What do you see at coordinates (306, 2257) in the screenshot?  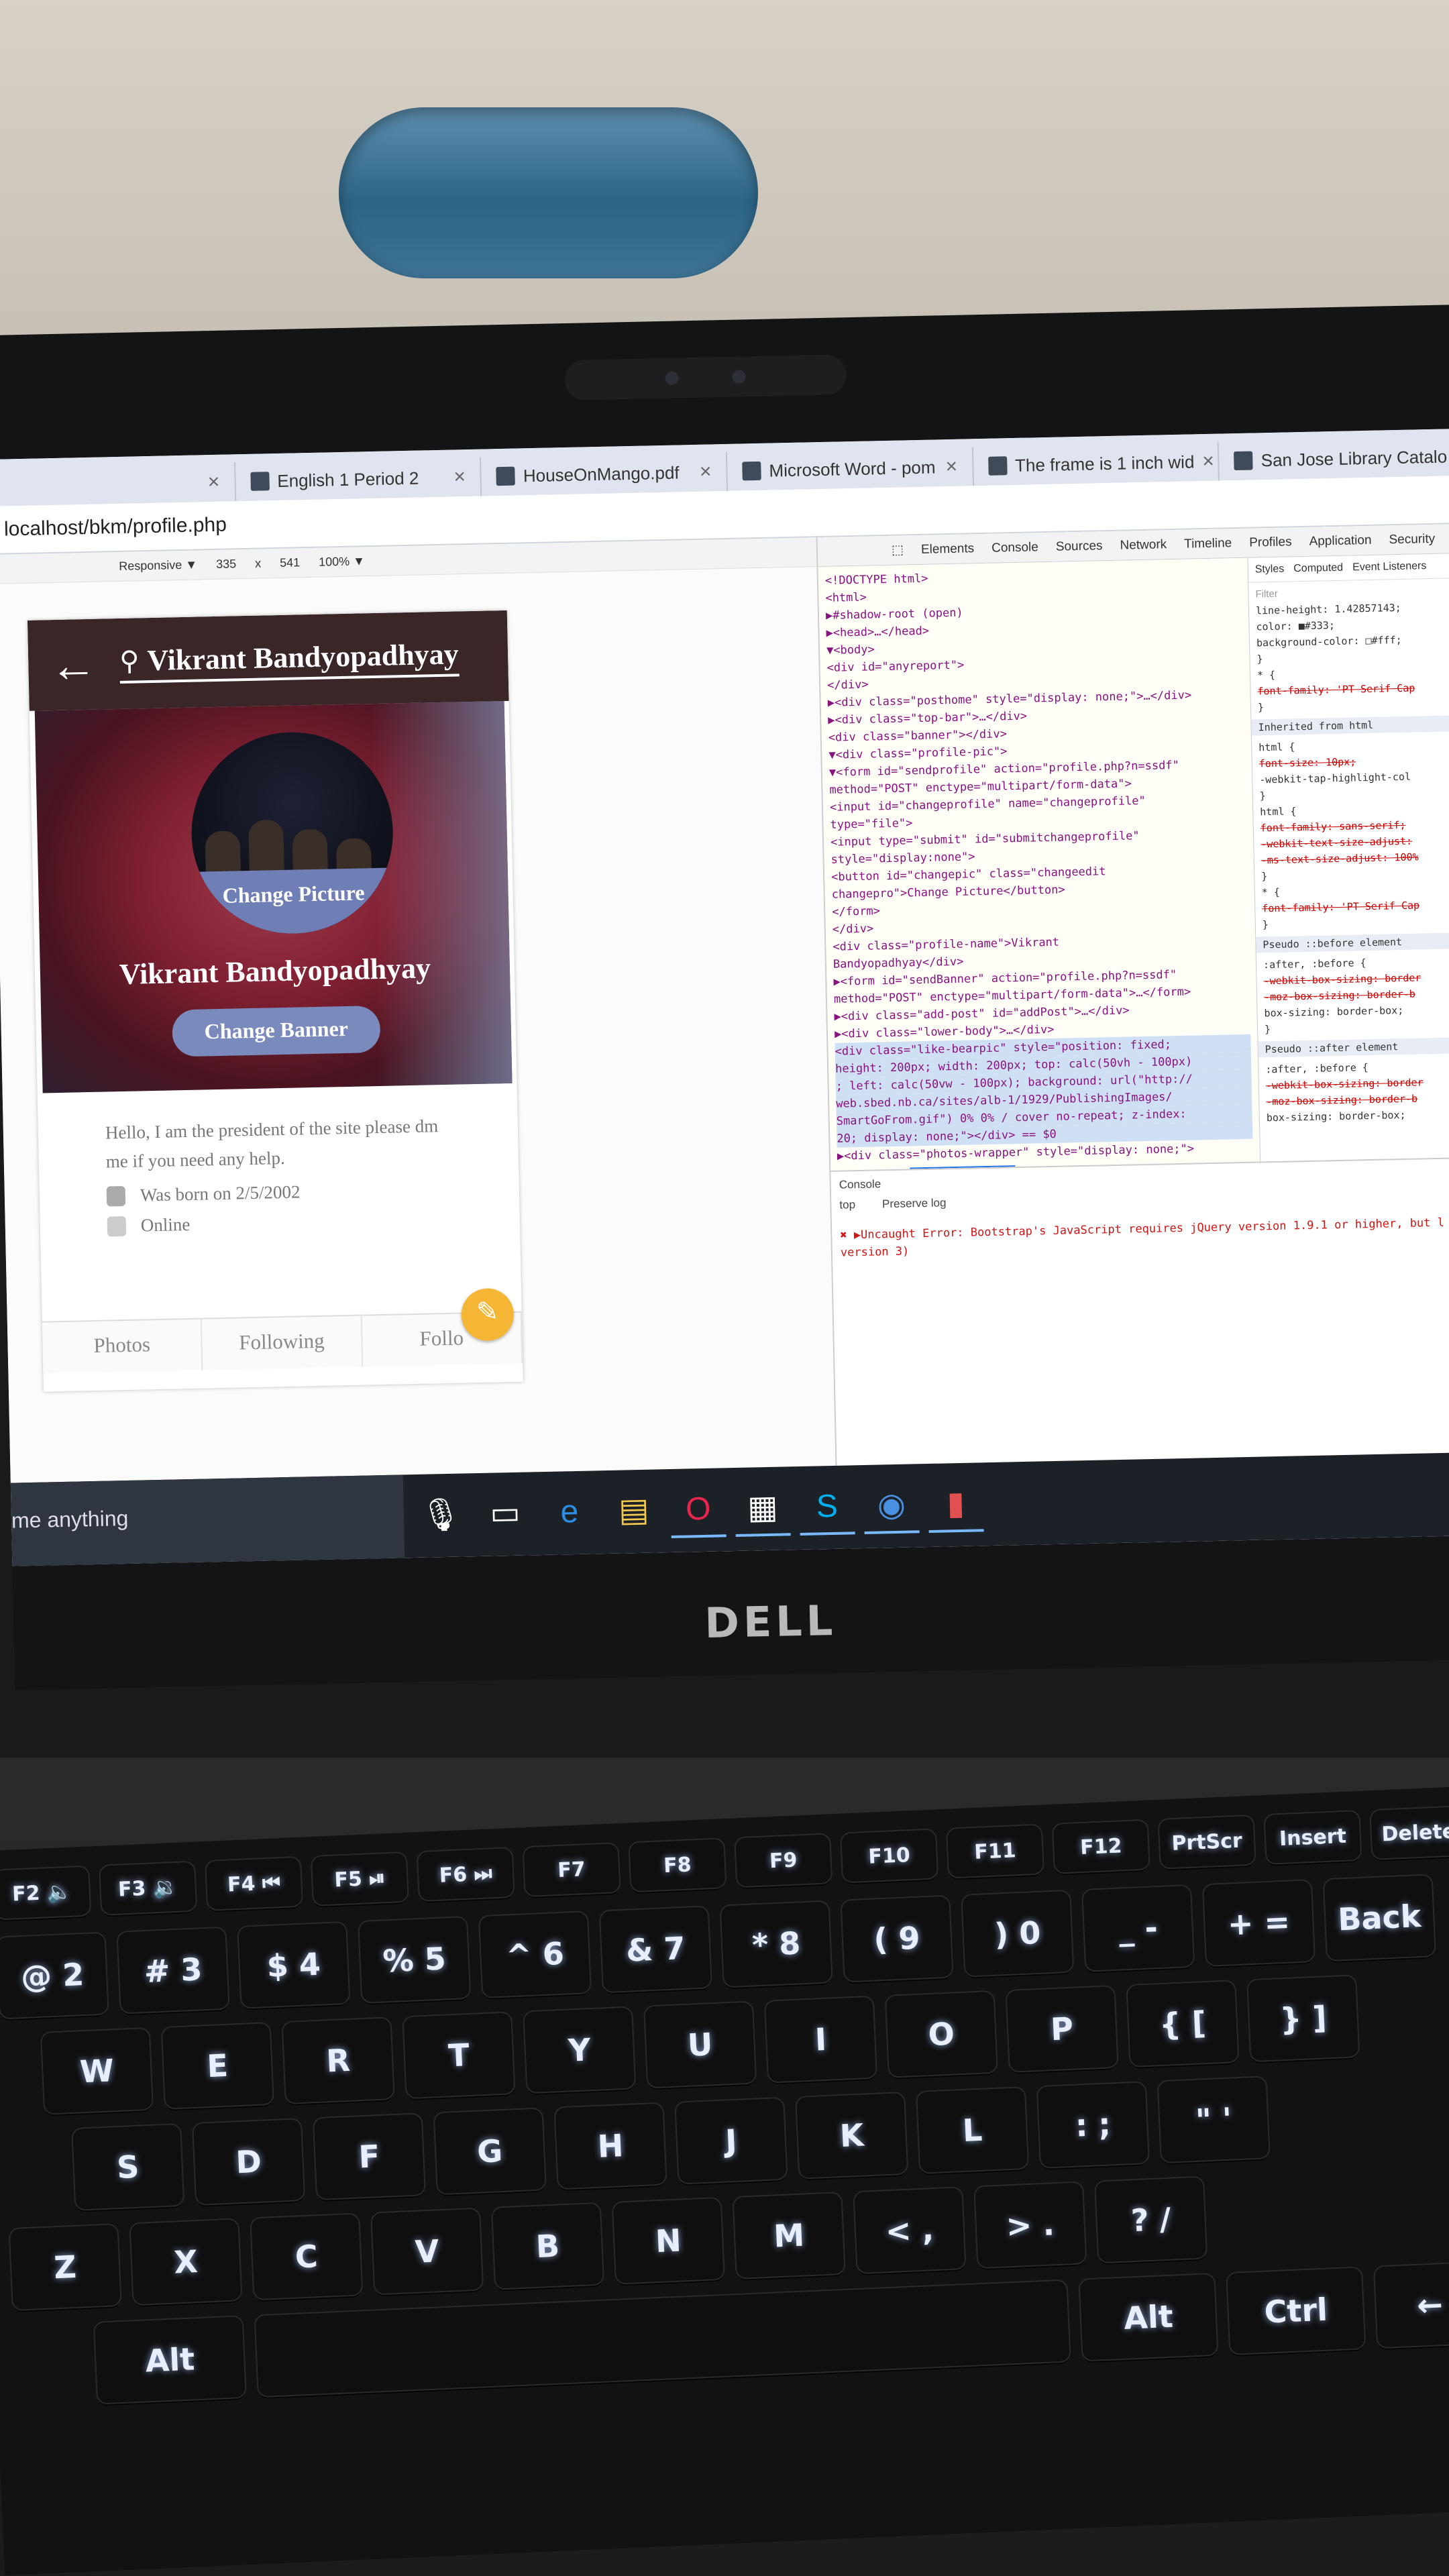 I see `key: C` at bounding box center [306, 2257].